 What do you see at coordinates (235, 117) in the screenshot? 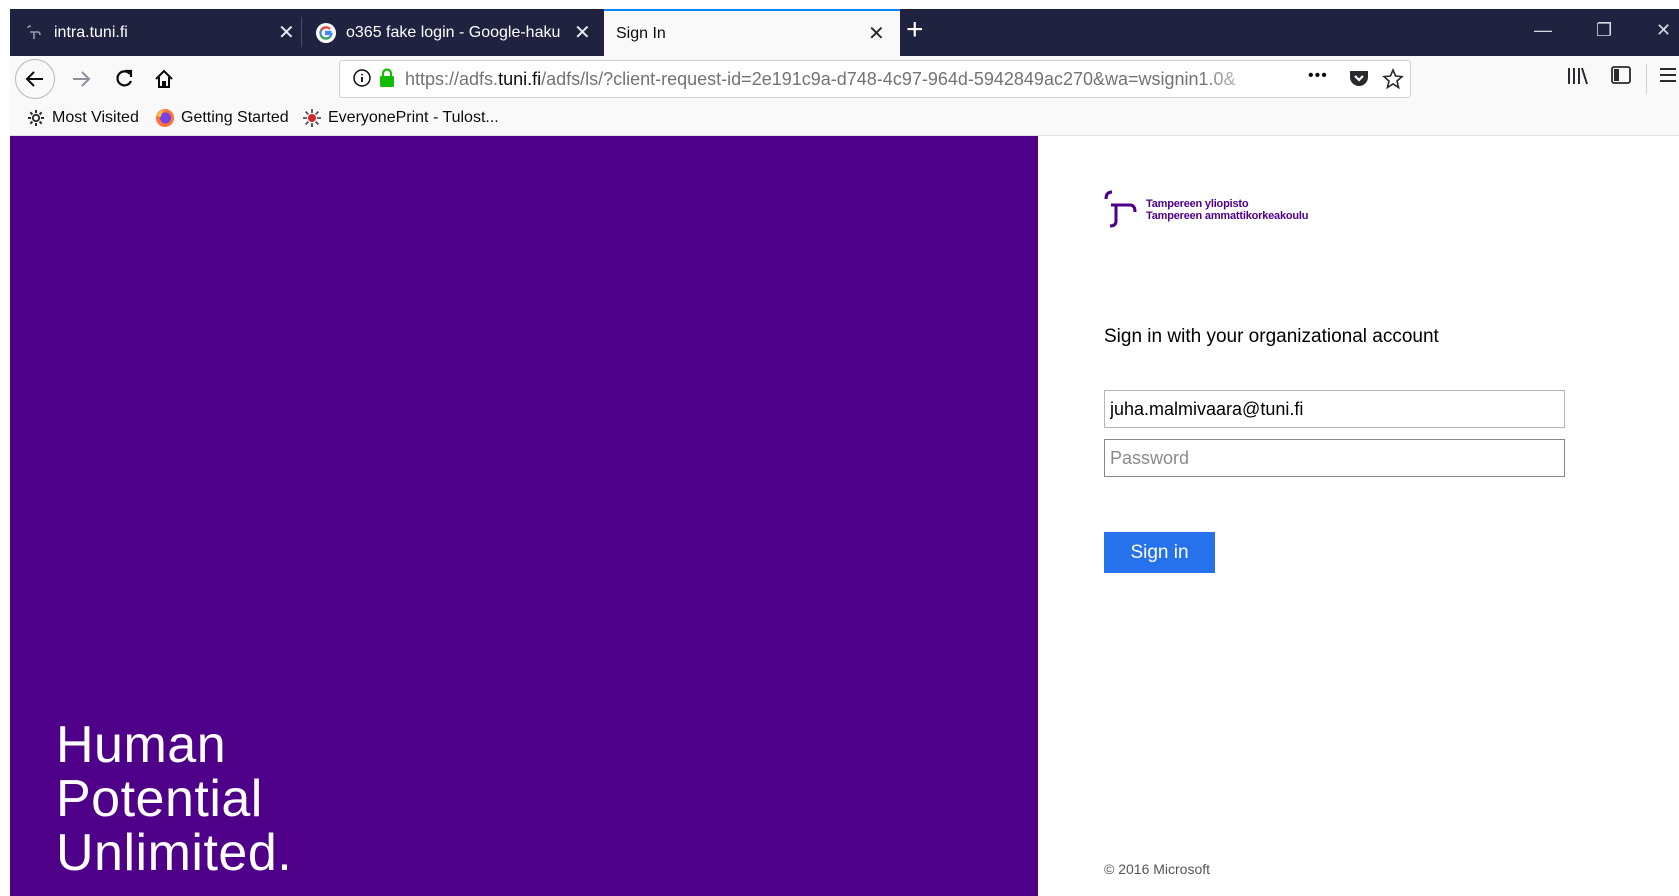
I see `bookmark-label: Getting Started` at bounding box center [235, 117].